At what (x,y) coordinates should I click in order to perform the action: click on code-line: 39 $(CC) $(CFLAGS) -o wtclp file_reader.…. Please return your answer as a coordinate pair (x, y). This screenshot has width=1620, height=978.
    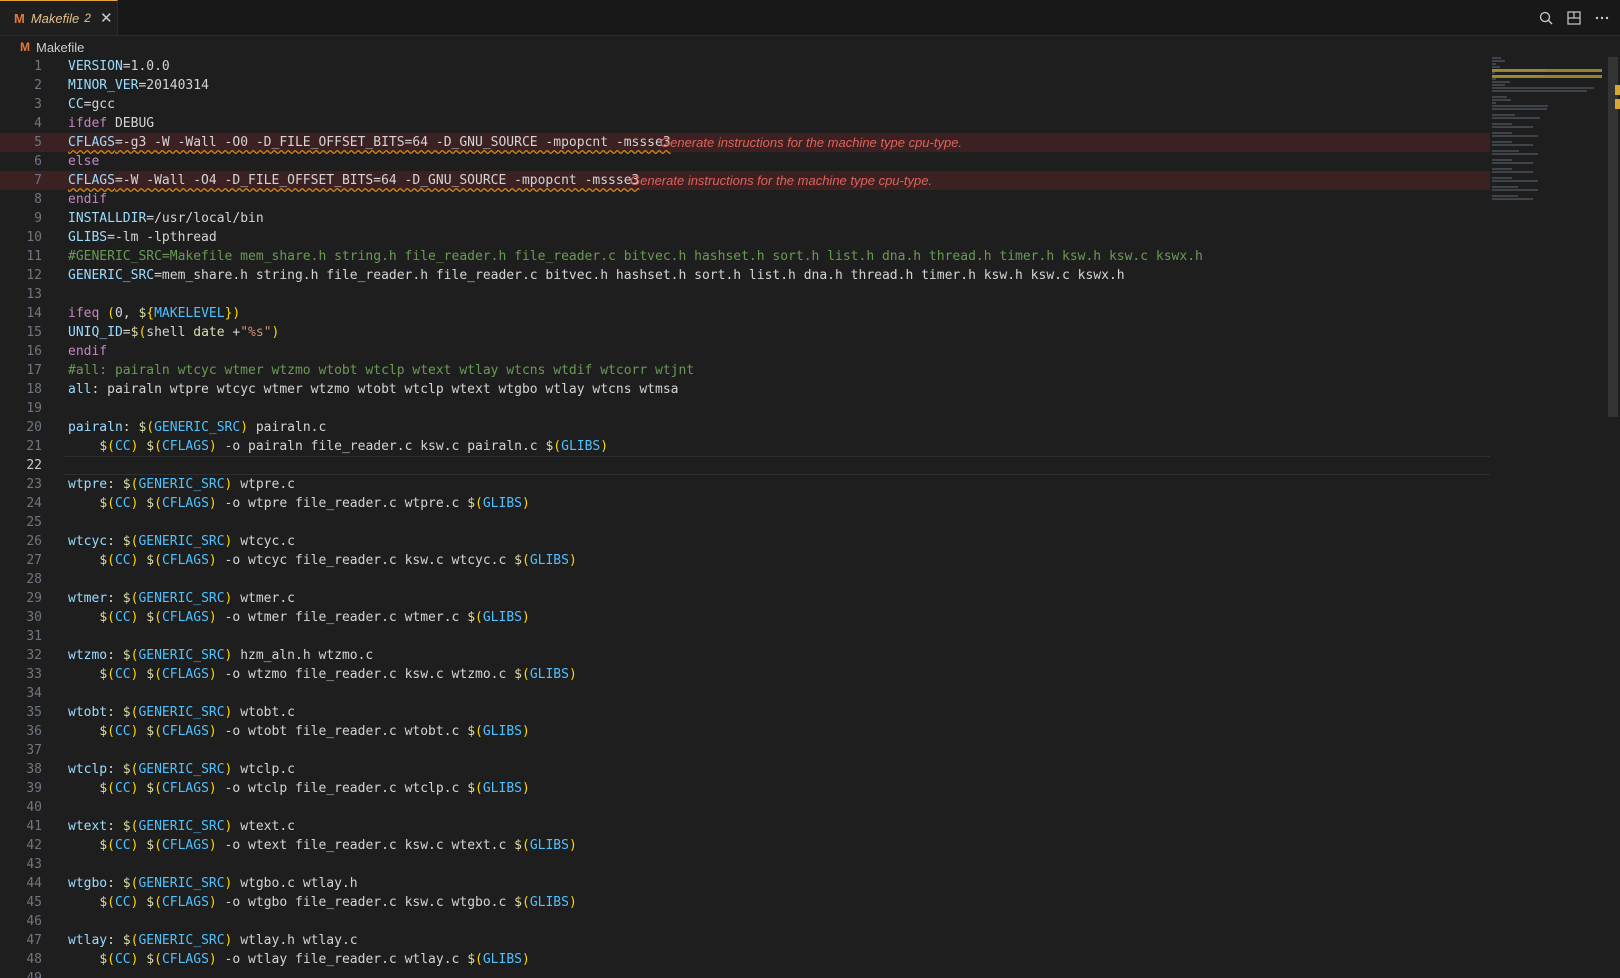
    Looking at the image, I should click on (745, 788).